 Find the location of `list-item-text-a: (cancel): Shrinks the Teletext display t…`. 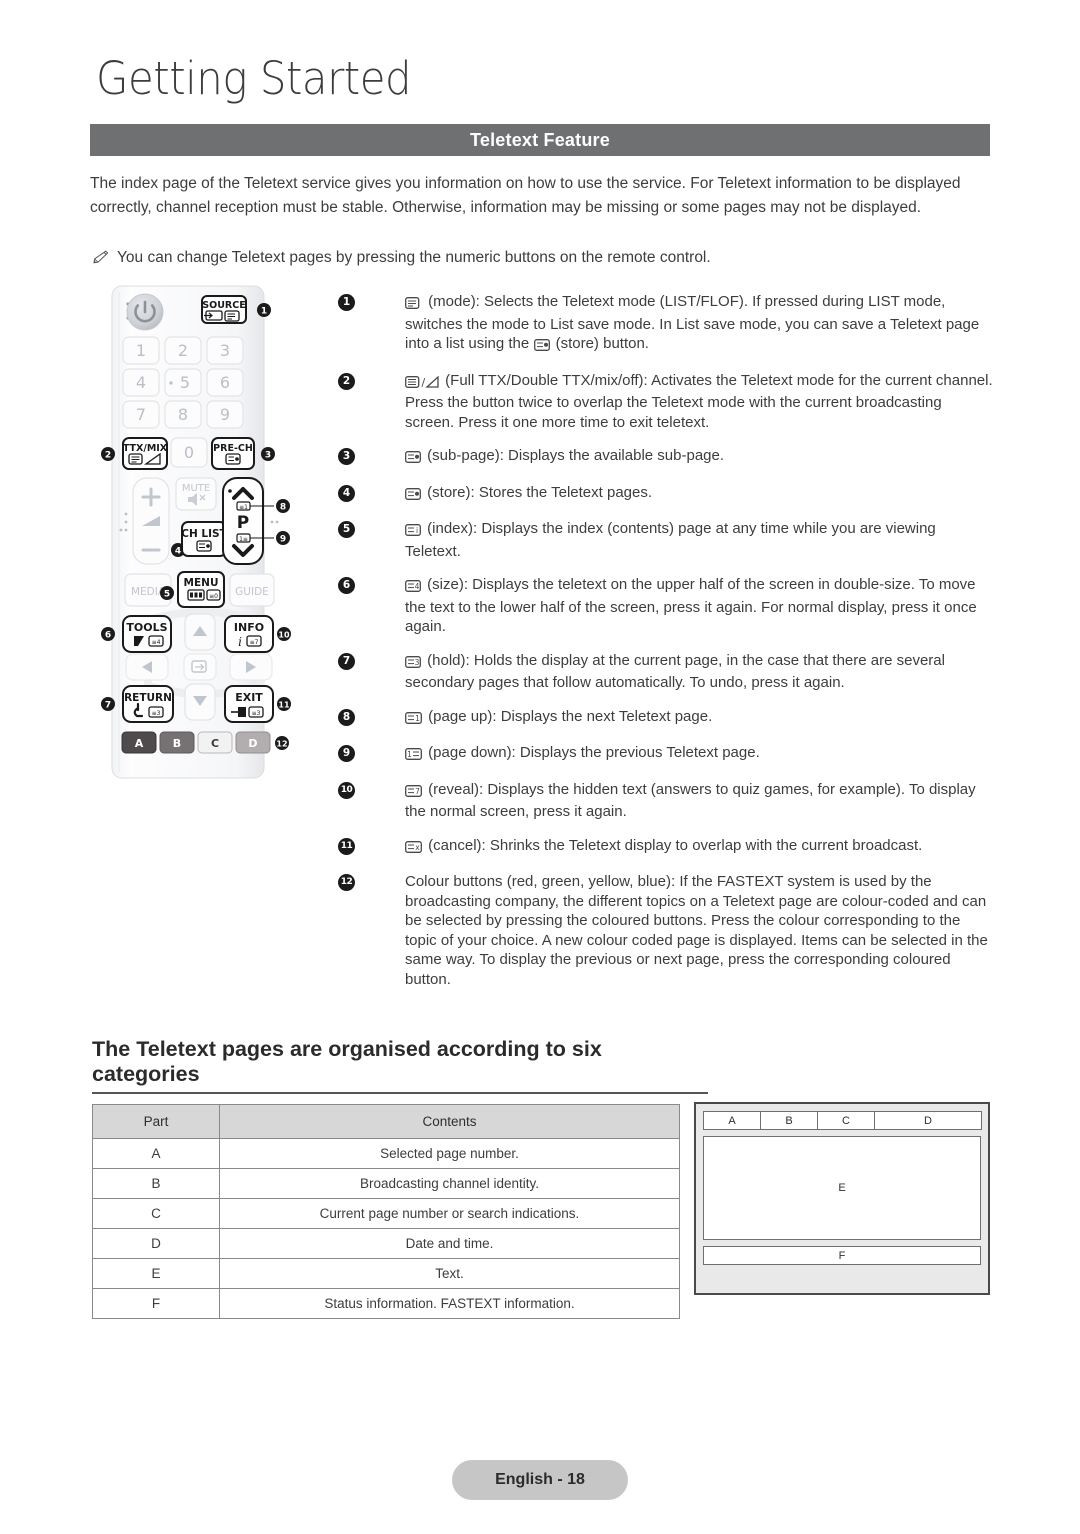

list-item-text-a: (cancel): Shrinks the Teletext display t… is located at coordinates (675, 845).